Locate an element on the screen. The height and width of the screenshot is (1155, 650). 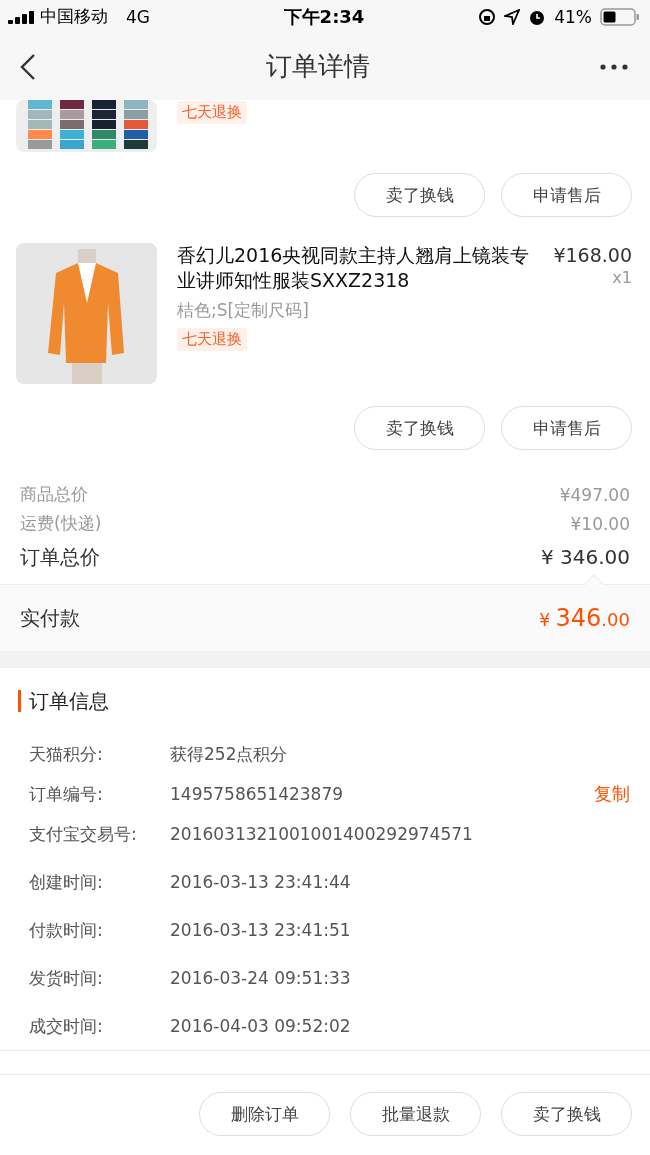
info-label: 成交时间: is located at coordinates (66, 1026).